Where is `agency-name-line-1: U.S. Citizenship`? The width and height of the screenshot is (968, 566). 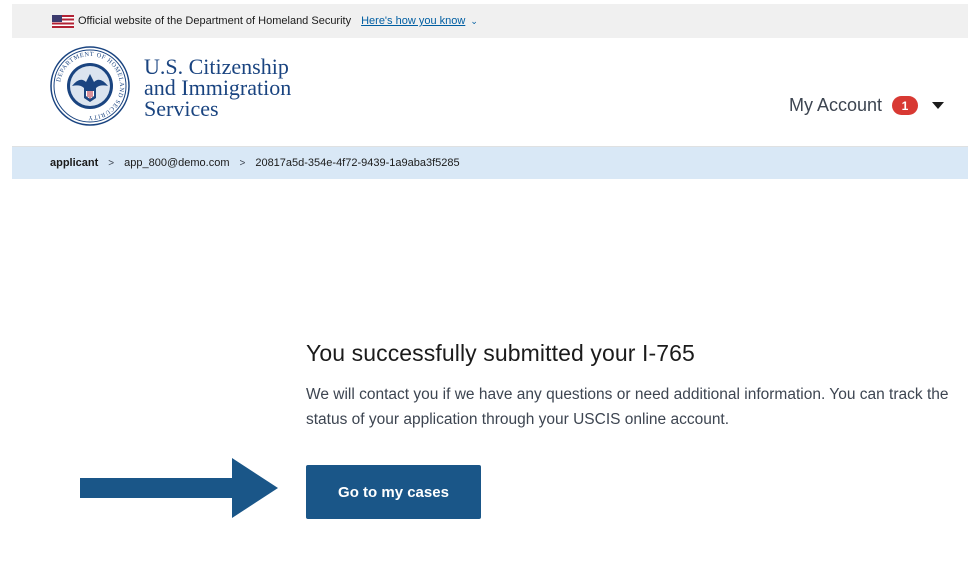
agency-name-line-1: U.S. Citizenship is located at coordinates (216, 66).